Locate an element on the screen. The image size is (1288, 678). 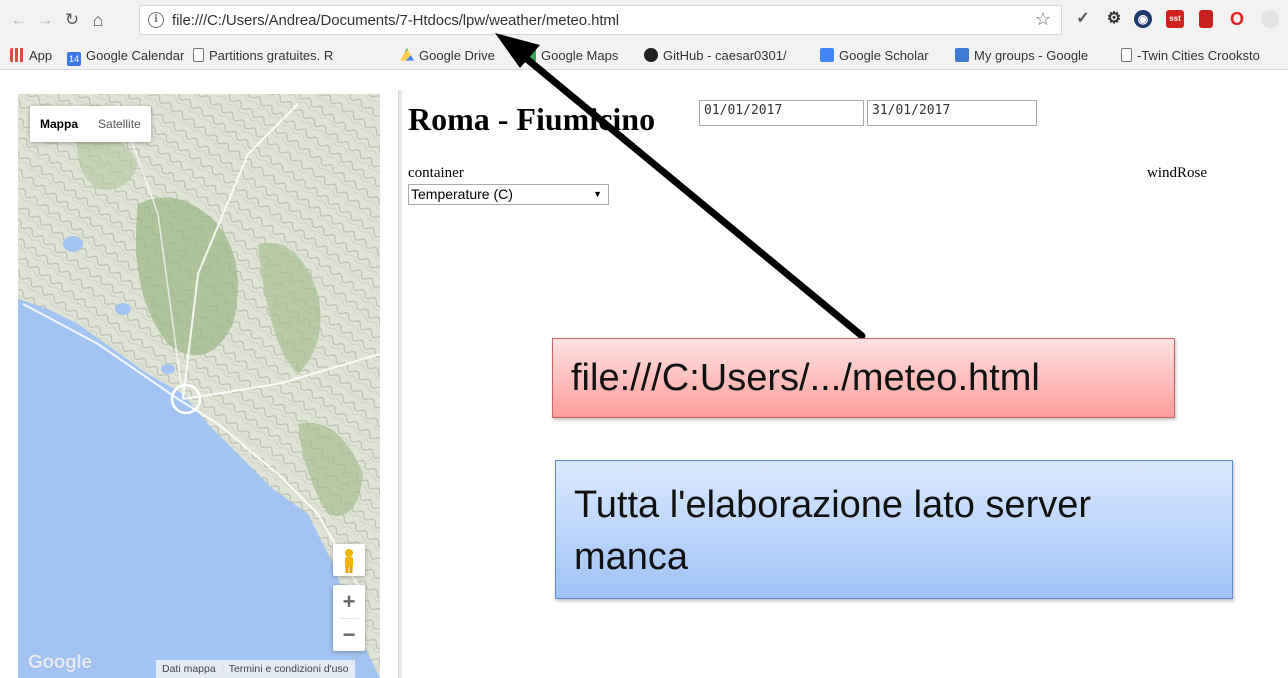
map-type-satellite-button: Satellite is located at coordinates (119, 124).